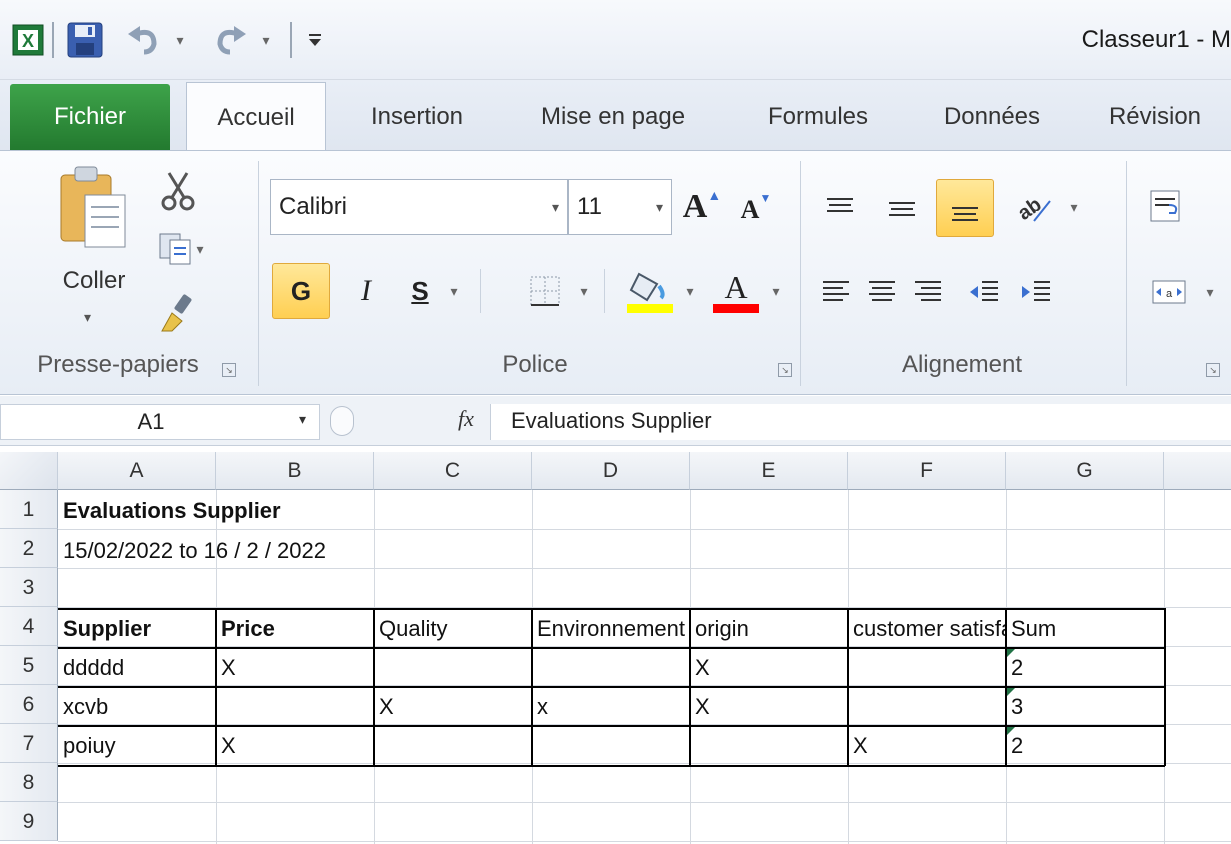  I want to click on paste-label: Coller, so click(94, 281).